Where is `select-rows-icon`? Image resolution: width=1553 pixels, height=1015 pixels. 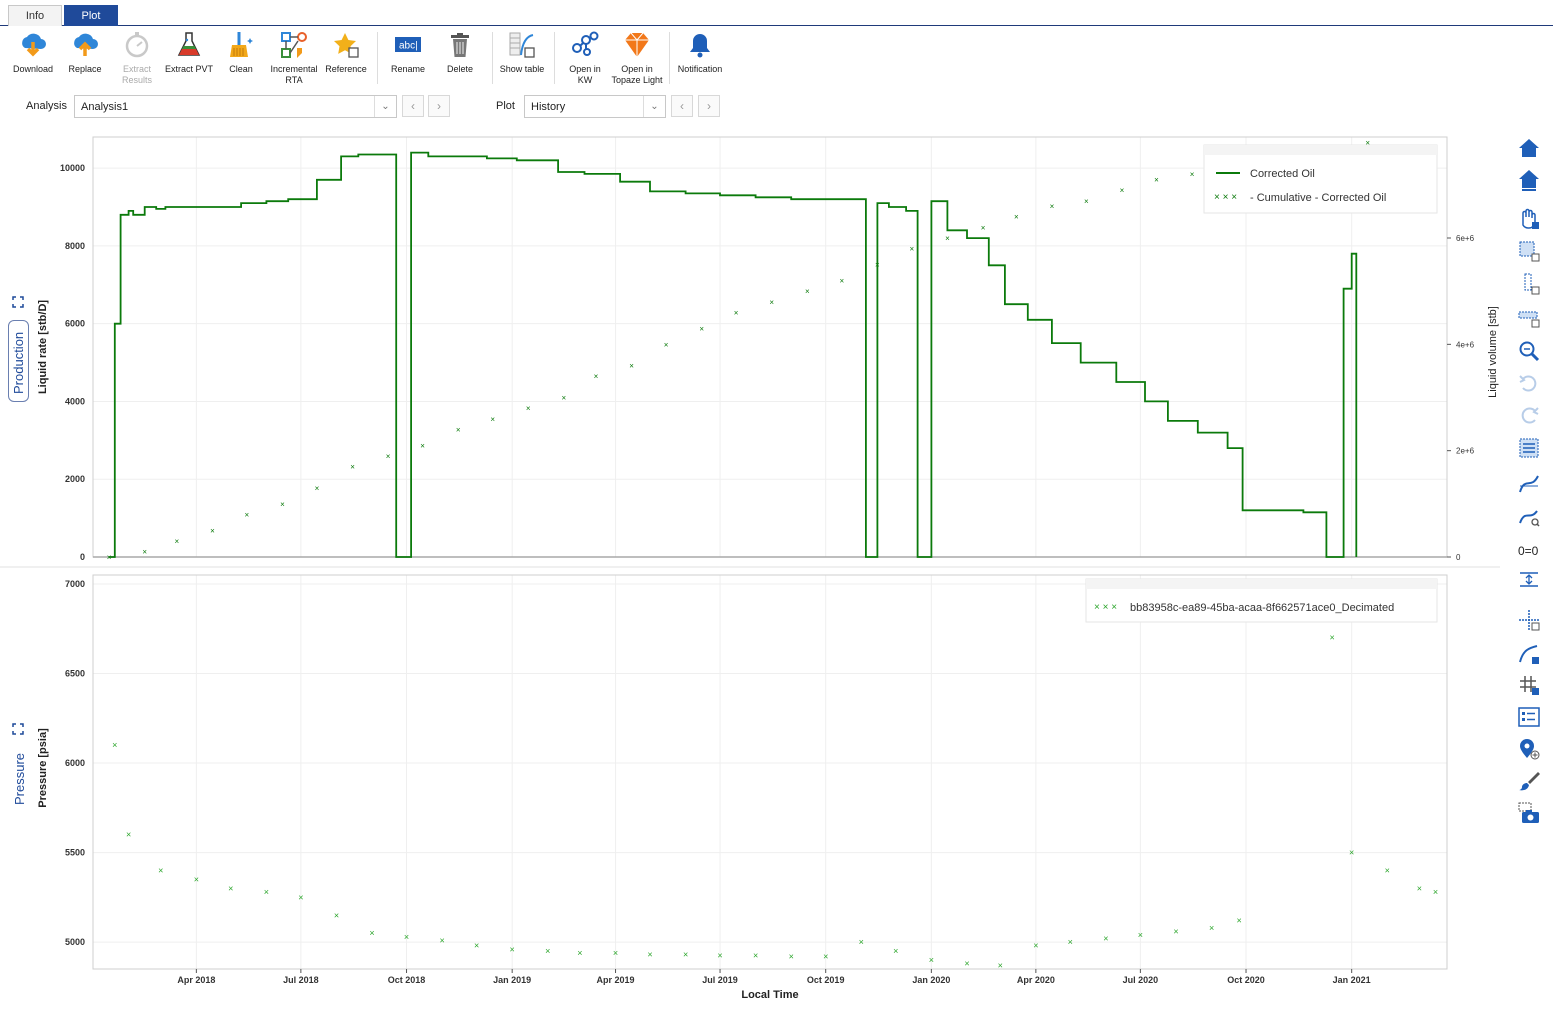
select-rows-icon is located at coordinates (1529, 448).